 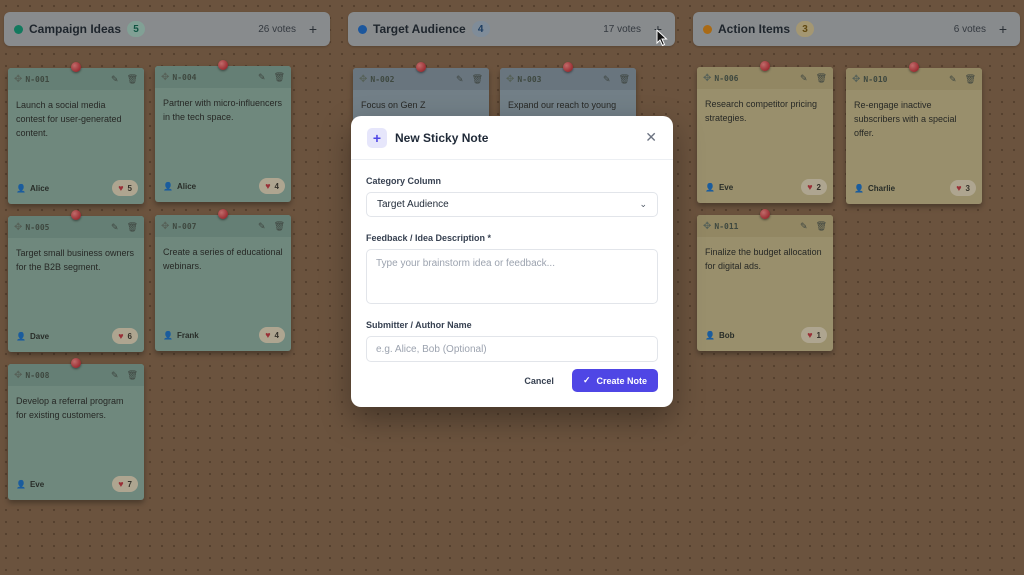 I want to click on category-selected-value: Target Audience, so click(x=413, y=204).